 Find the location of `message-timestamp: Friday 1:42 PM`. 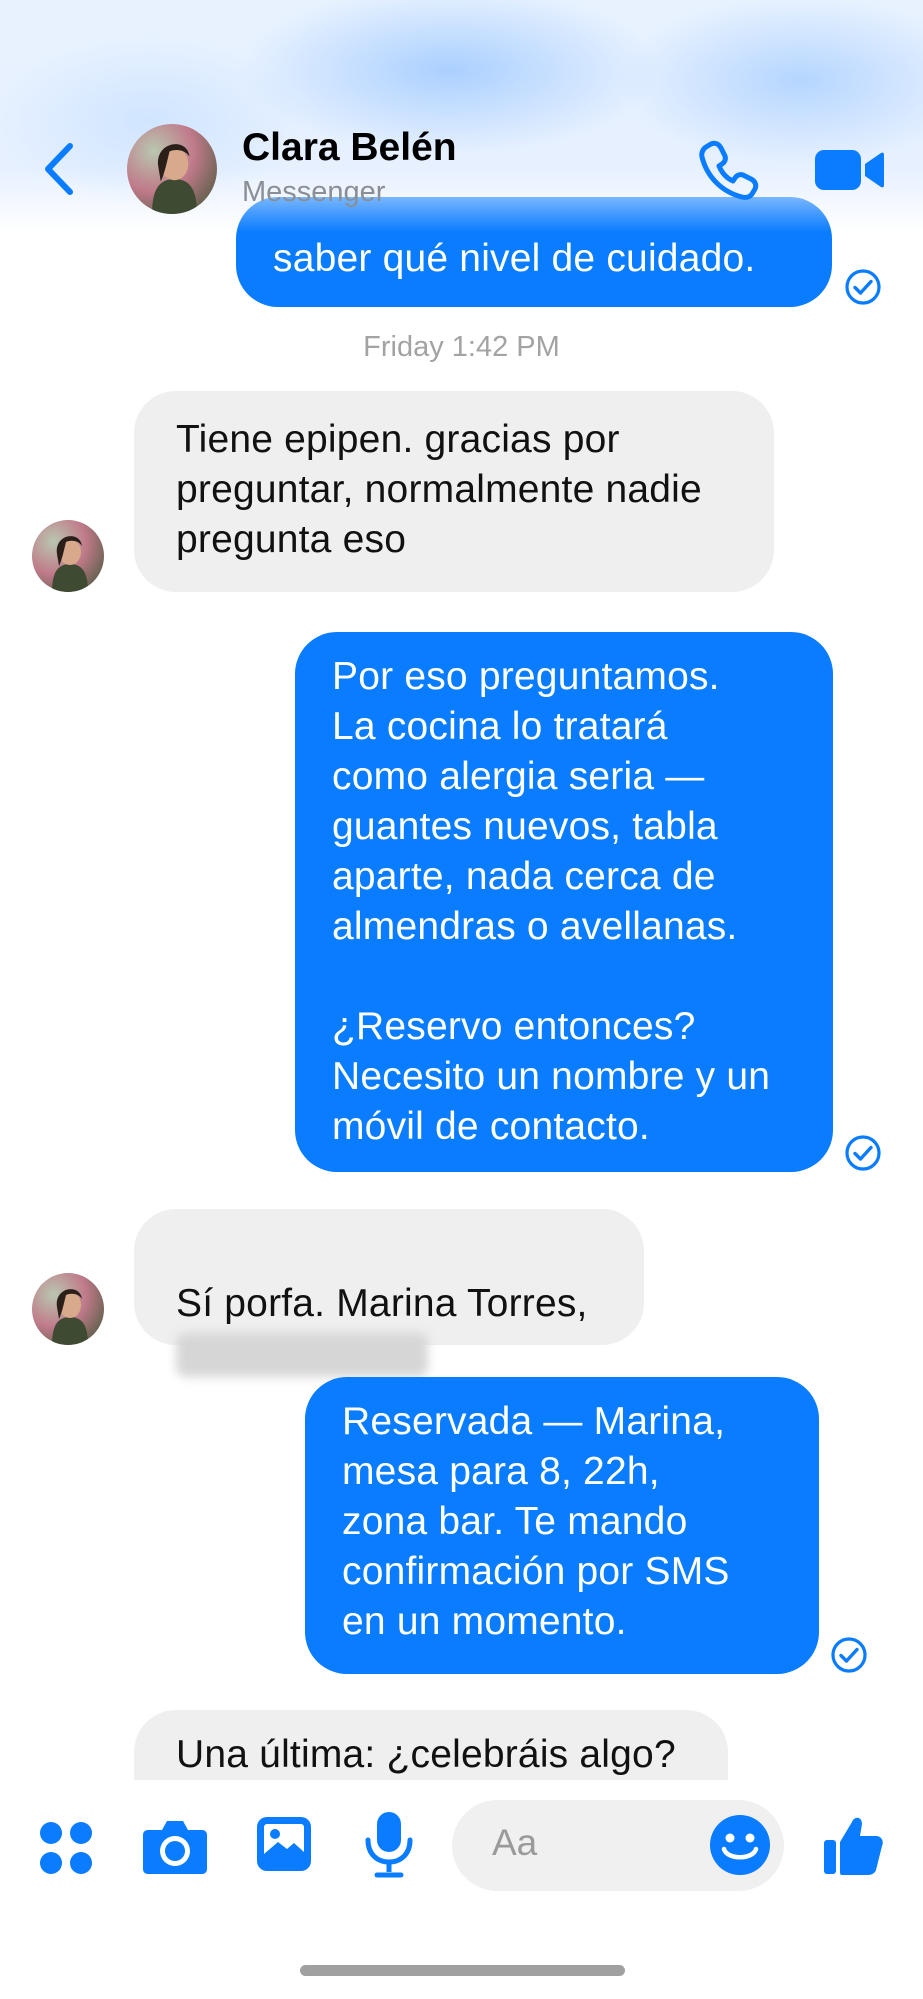

message-timestamp: Friday 1:42 PM is located at coordinates (461, 347).